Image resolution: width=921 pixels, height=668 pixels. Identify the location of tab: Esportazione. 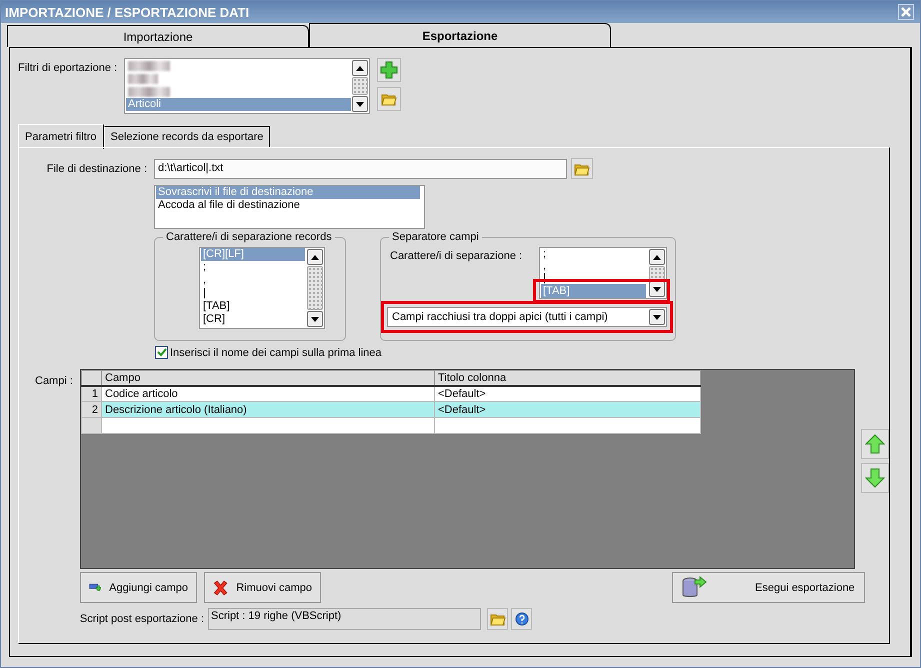
(460, 35).